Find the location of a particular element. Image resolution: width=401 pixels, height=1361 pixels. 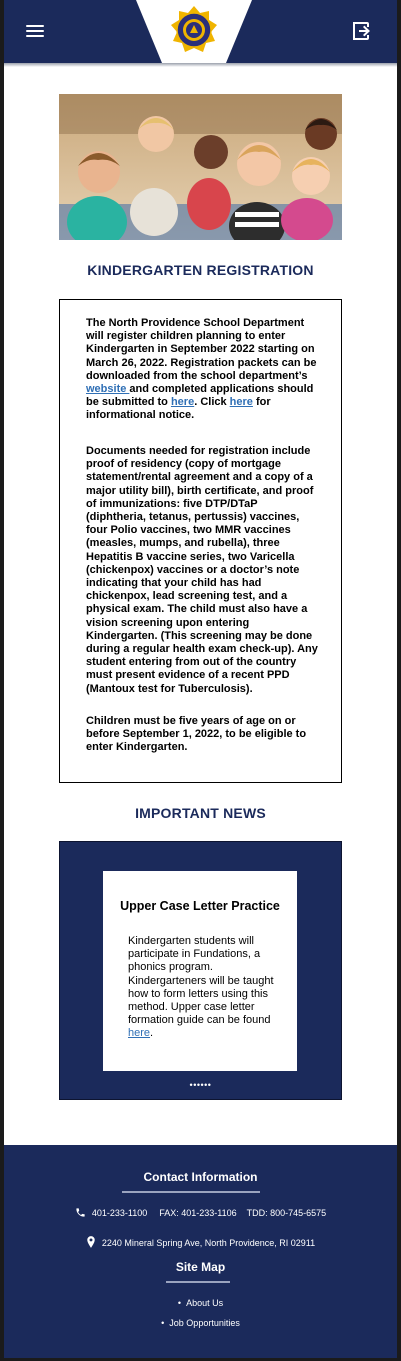

submit-here-link: here is located at coordinates (182, 402).